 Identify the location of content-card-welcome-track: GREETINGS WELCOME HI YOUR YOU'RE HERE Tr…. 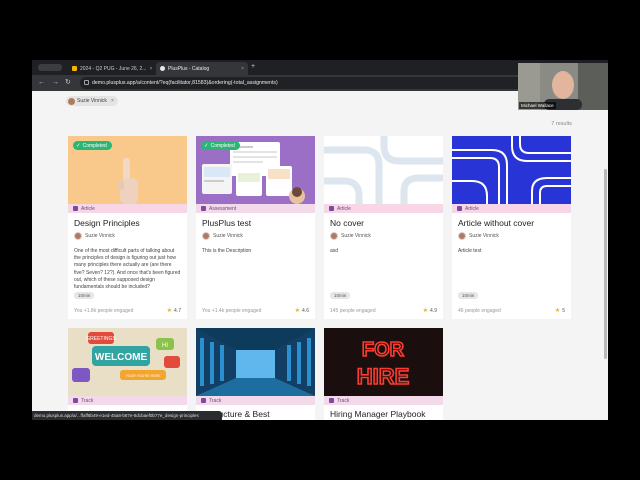
(127, 374).